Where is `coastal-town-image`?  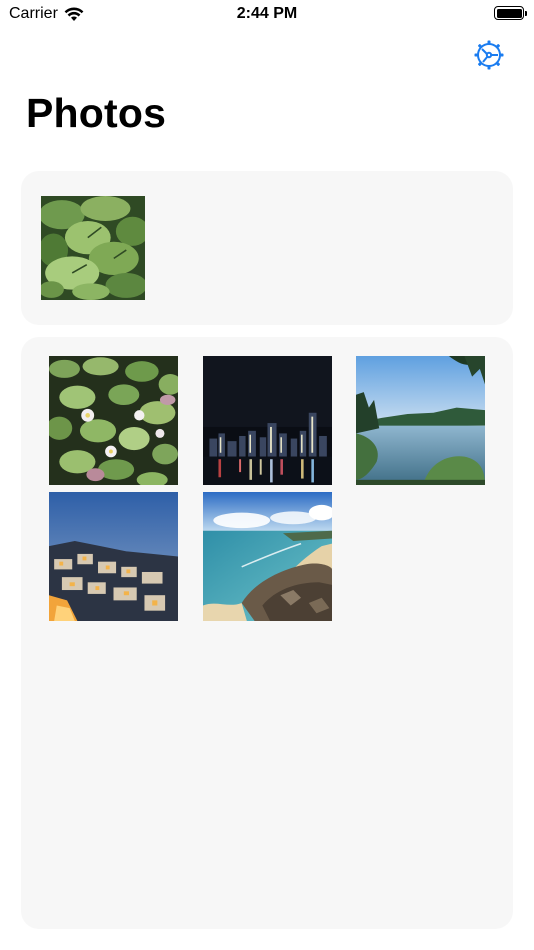 coastal-town-image is located at coordinates (113, 556).